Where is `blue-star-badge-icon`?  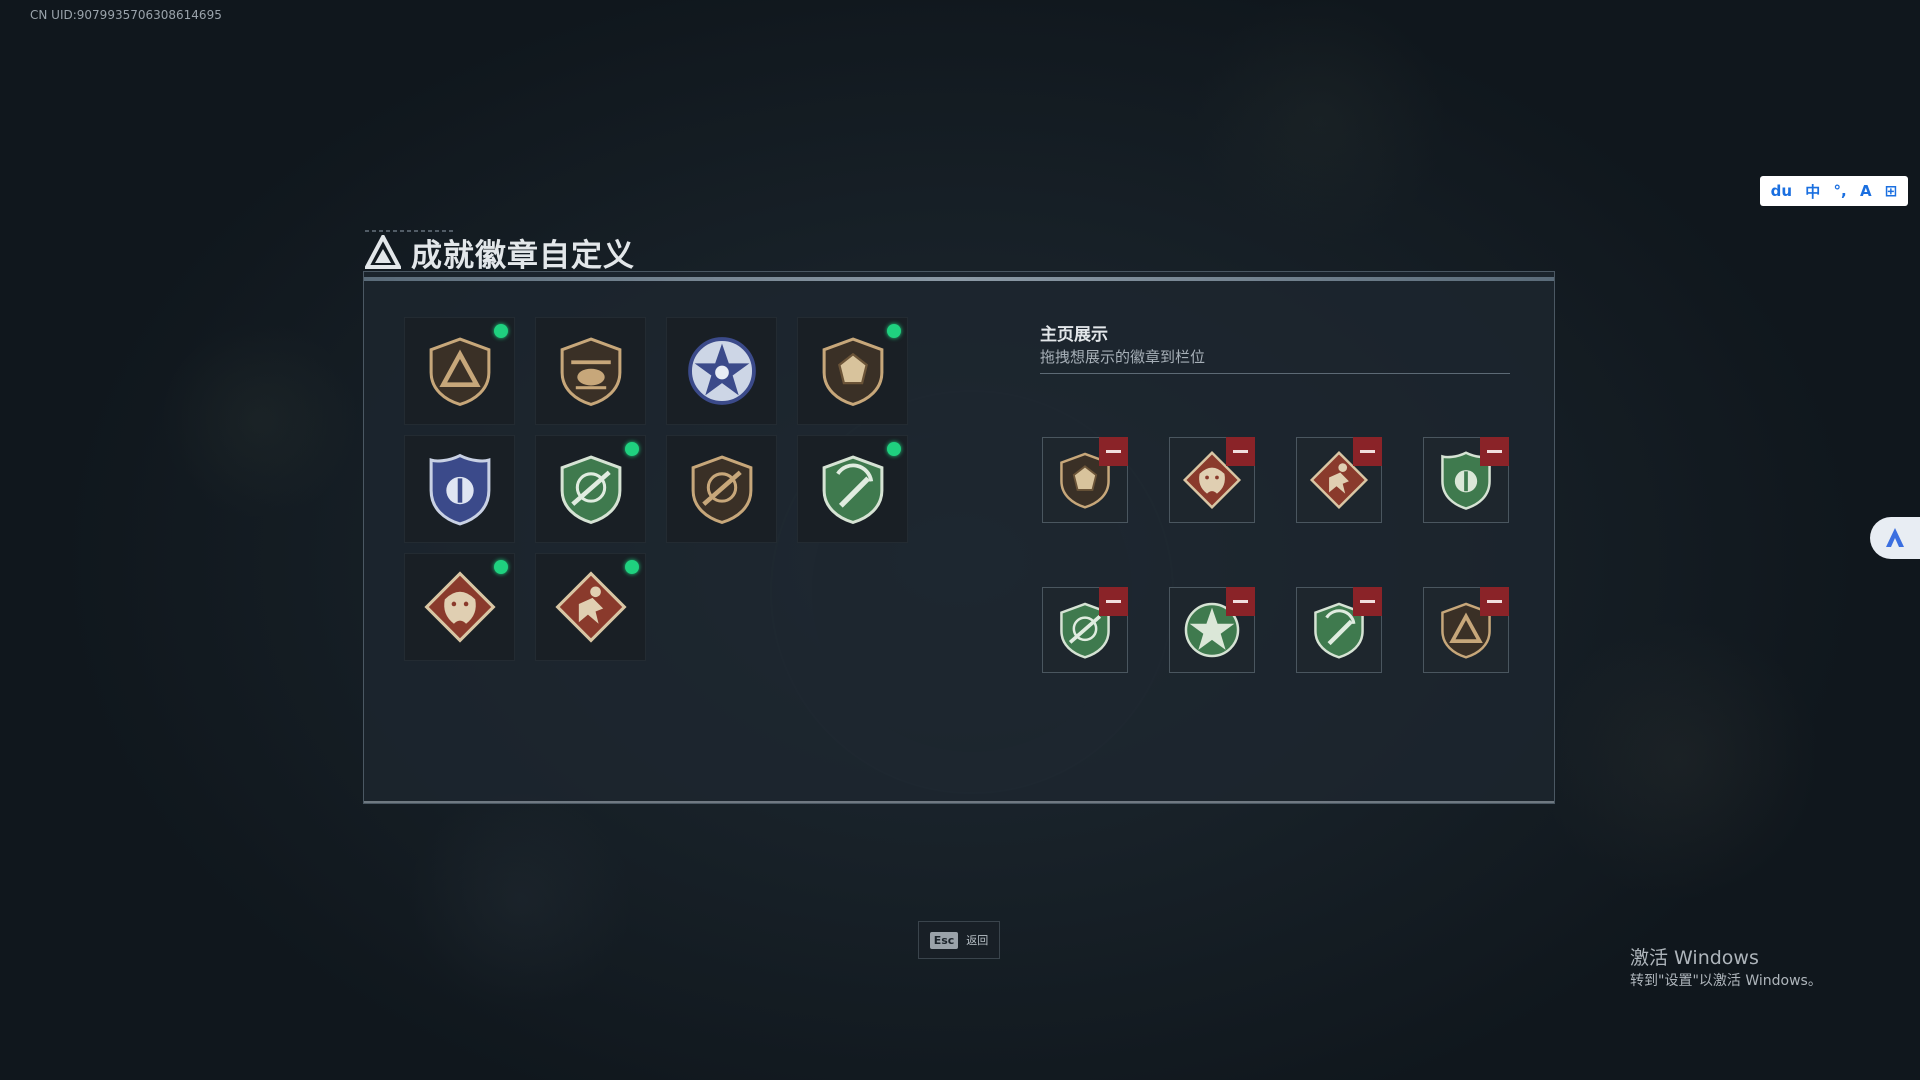
blue-star-badge-icon is located at coordinates (722, 371).